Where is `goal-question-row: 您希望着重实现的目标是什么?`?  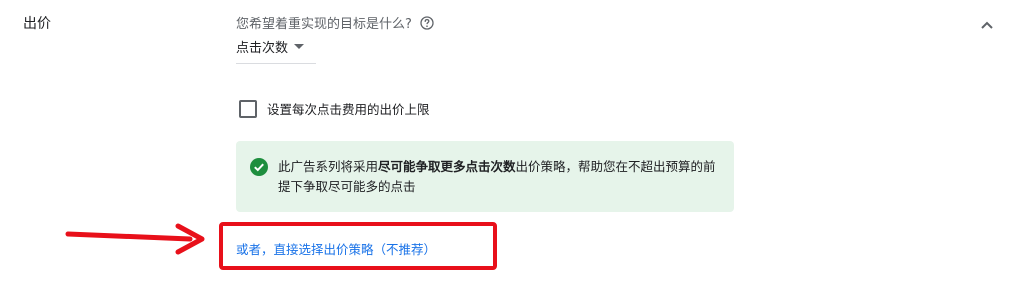
goal-question-row: 您希望着重实现的目标是什么? is located at coordinates (335, 22).